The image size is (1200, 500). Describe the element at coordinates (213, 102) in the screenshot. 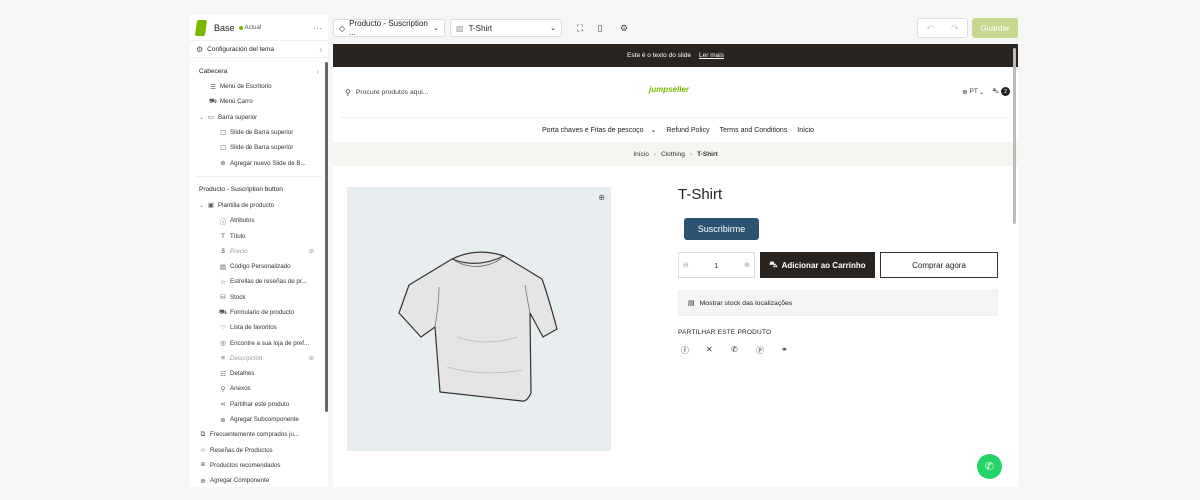

I see `sidebar-item-icon: ⛟` at that location.